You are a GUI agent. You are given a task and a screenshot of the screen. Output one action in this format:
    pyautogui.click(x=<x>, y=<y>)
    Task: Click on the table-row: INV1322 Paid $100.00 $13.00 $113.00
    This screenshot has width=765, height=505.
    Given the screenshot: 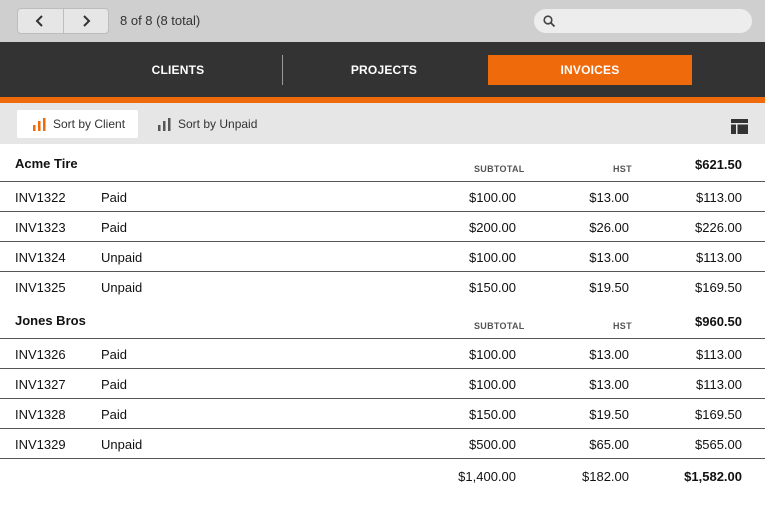 What is the action you would take?
    pyautogui.click(x=382, y=196)
    